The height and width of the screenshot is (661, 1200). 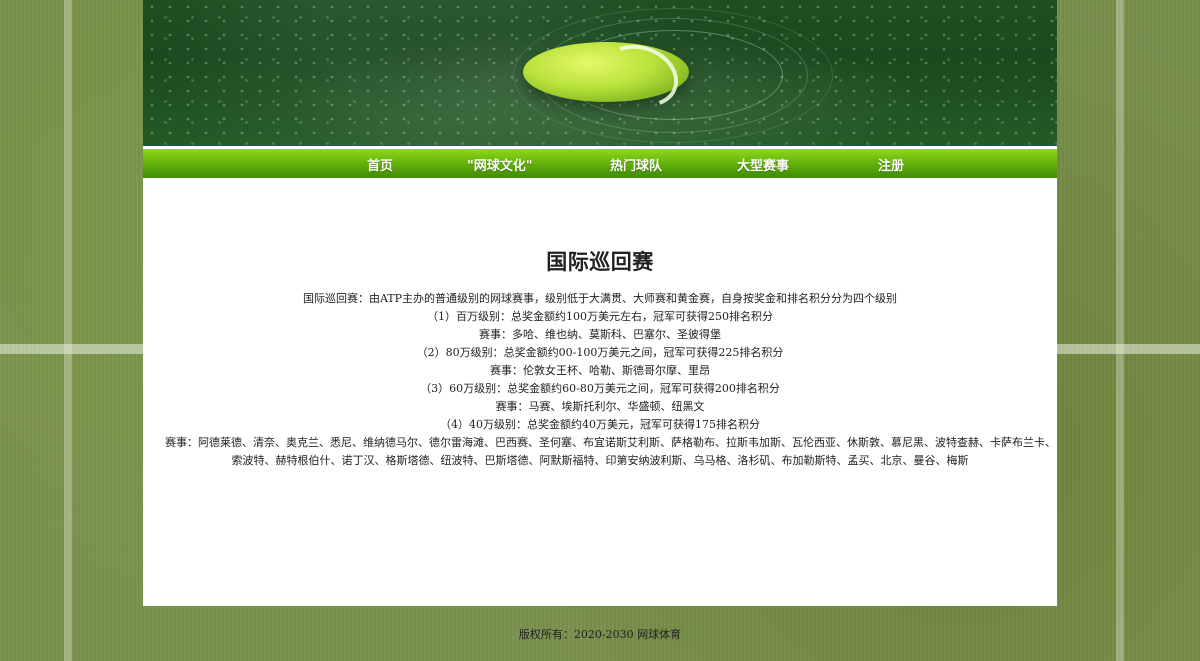 What do you see at coordinates (600, 634) in the screenshot?
I see `footer-copyright: 版权所有：2020-2030 网球体育` at bounding box center [600, 634].